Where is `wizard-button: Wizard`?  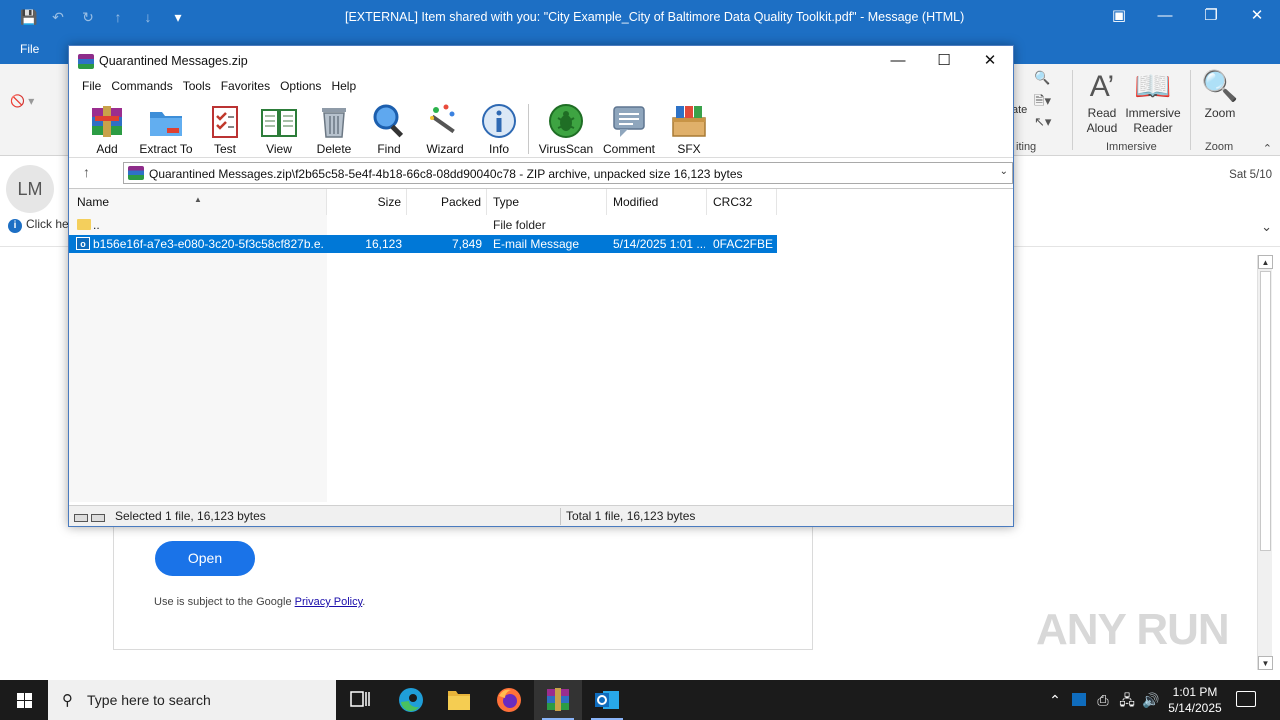
wizard-button: Wizard is located at coordinates (445, 129).